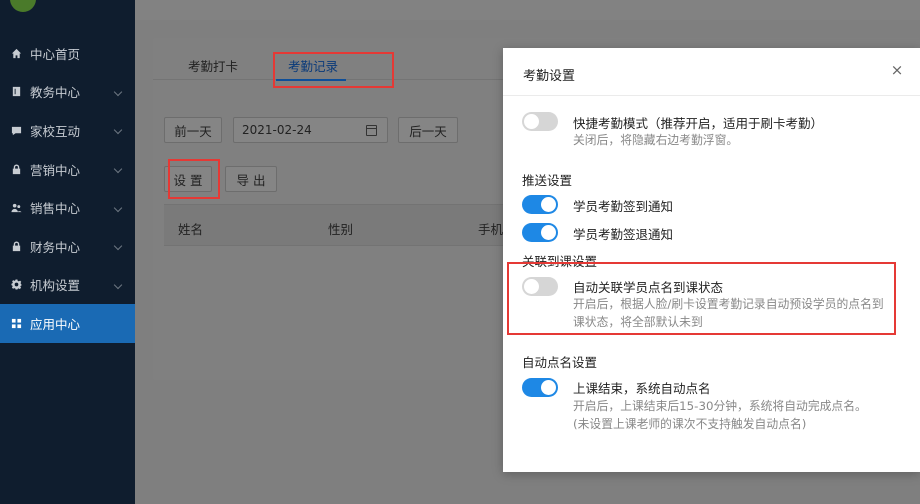 The image size is (920, 504). I want to click on top-header, so click(527, 10).